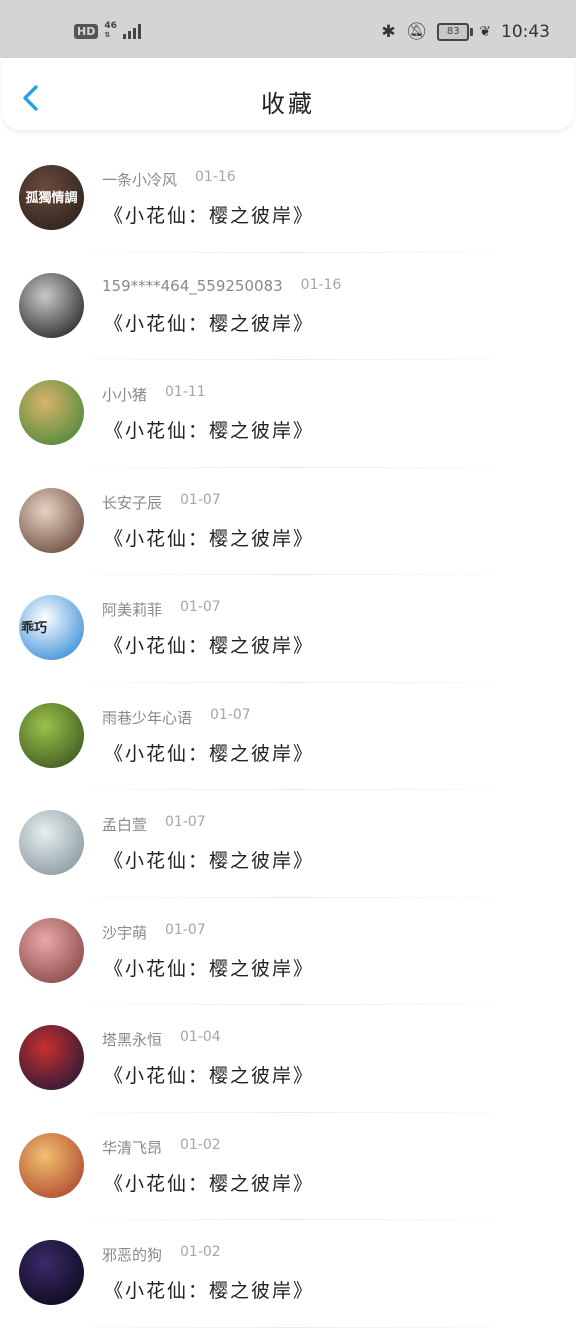 This screenshot has height=1328, width=576. I want to click on list-item: 华清飞昂 01-02 《小花仙：樱之彼岸》, so click(288, 1166).